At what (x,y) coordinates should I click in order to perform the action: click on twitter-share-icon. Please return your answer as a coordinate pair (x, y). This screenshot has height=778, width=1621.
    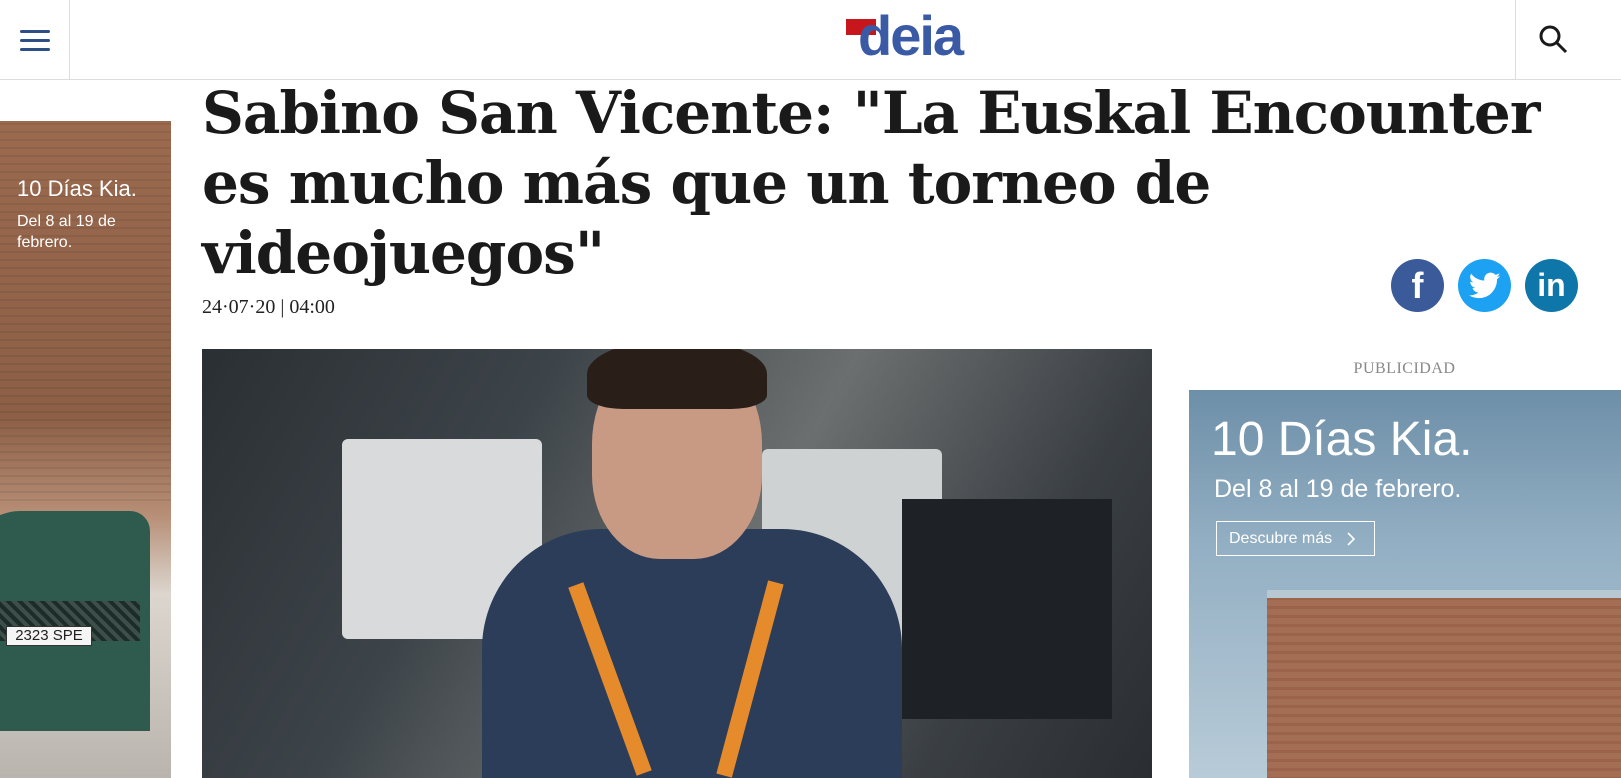
    Looking at the image, I should click on (1484, 285).